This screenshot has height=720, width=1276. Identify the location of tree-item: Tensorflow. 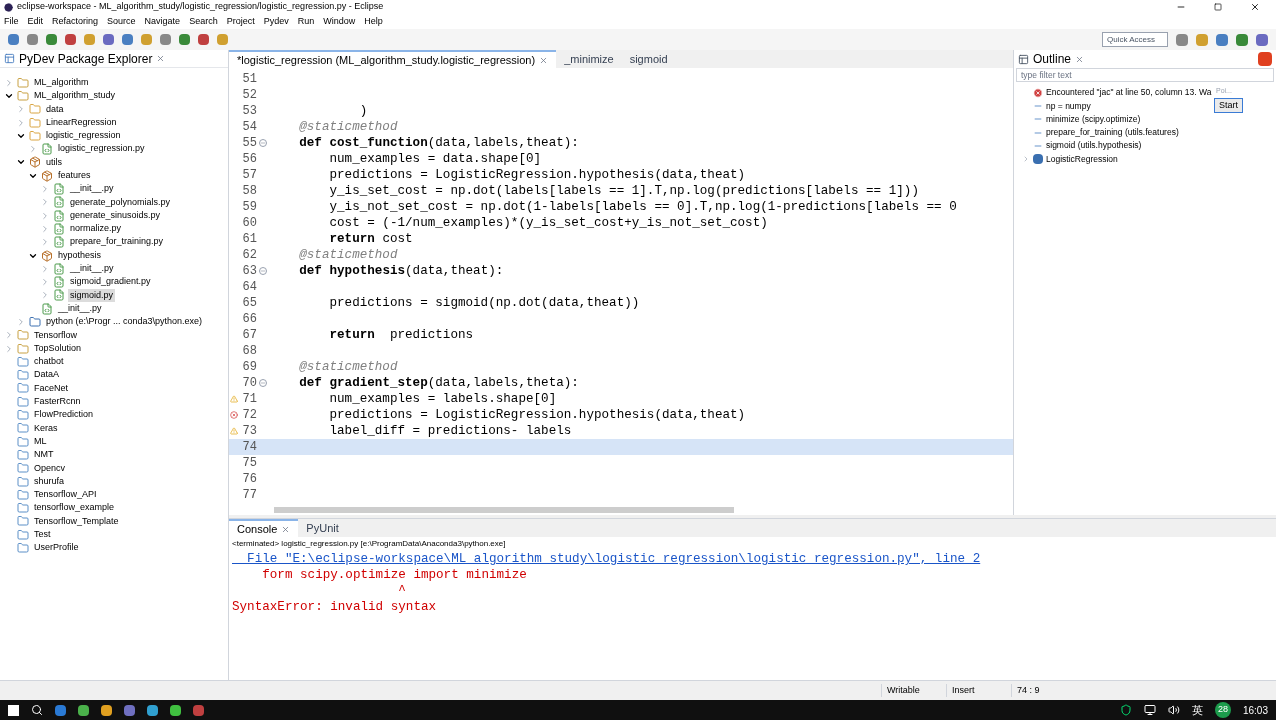
(56, 335).